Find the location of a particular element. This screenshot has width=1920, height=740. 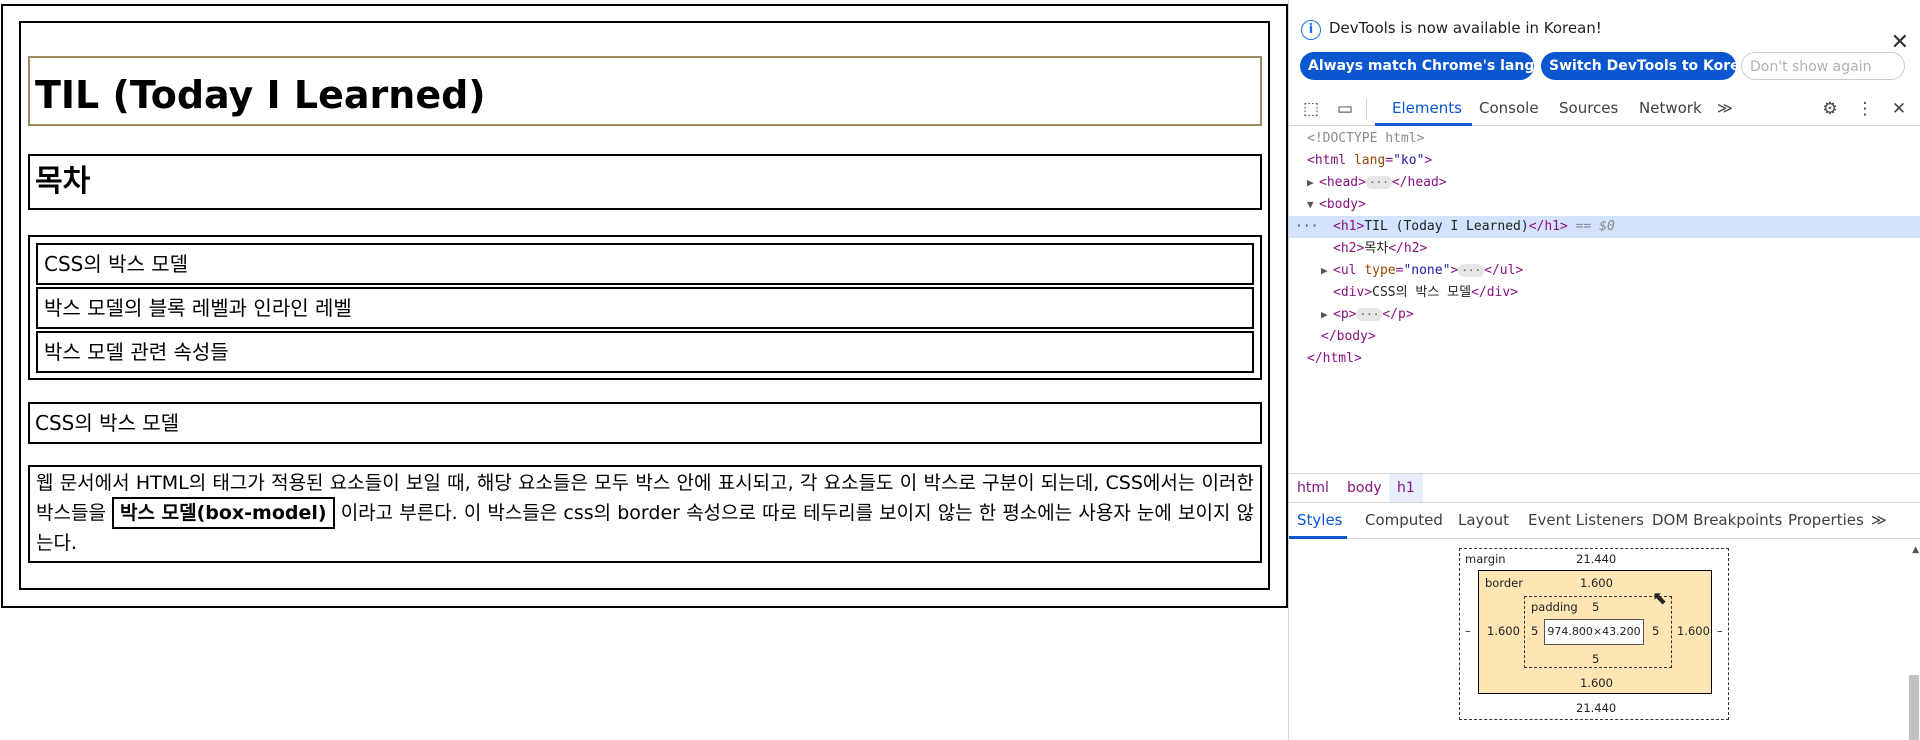

list-item: CSS의 박스 모델 is located at coordinates (645, 264).